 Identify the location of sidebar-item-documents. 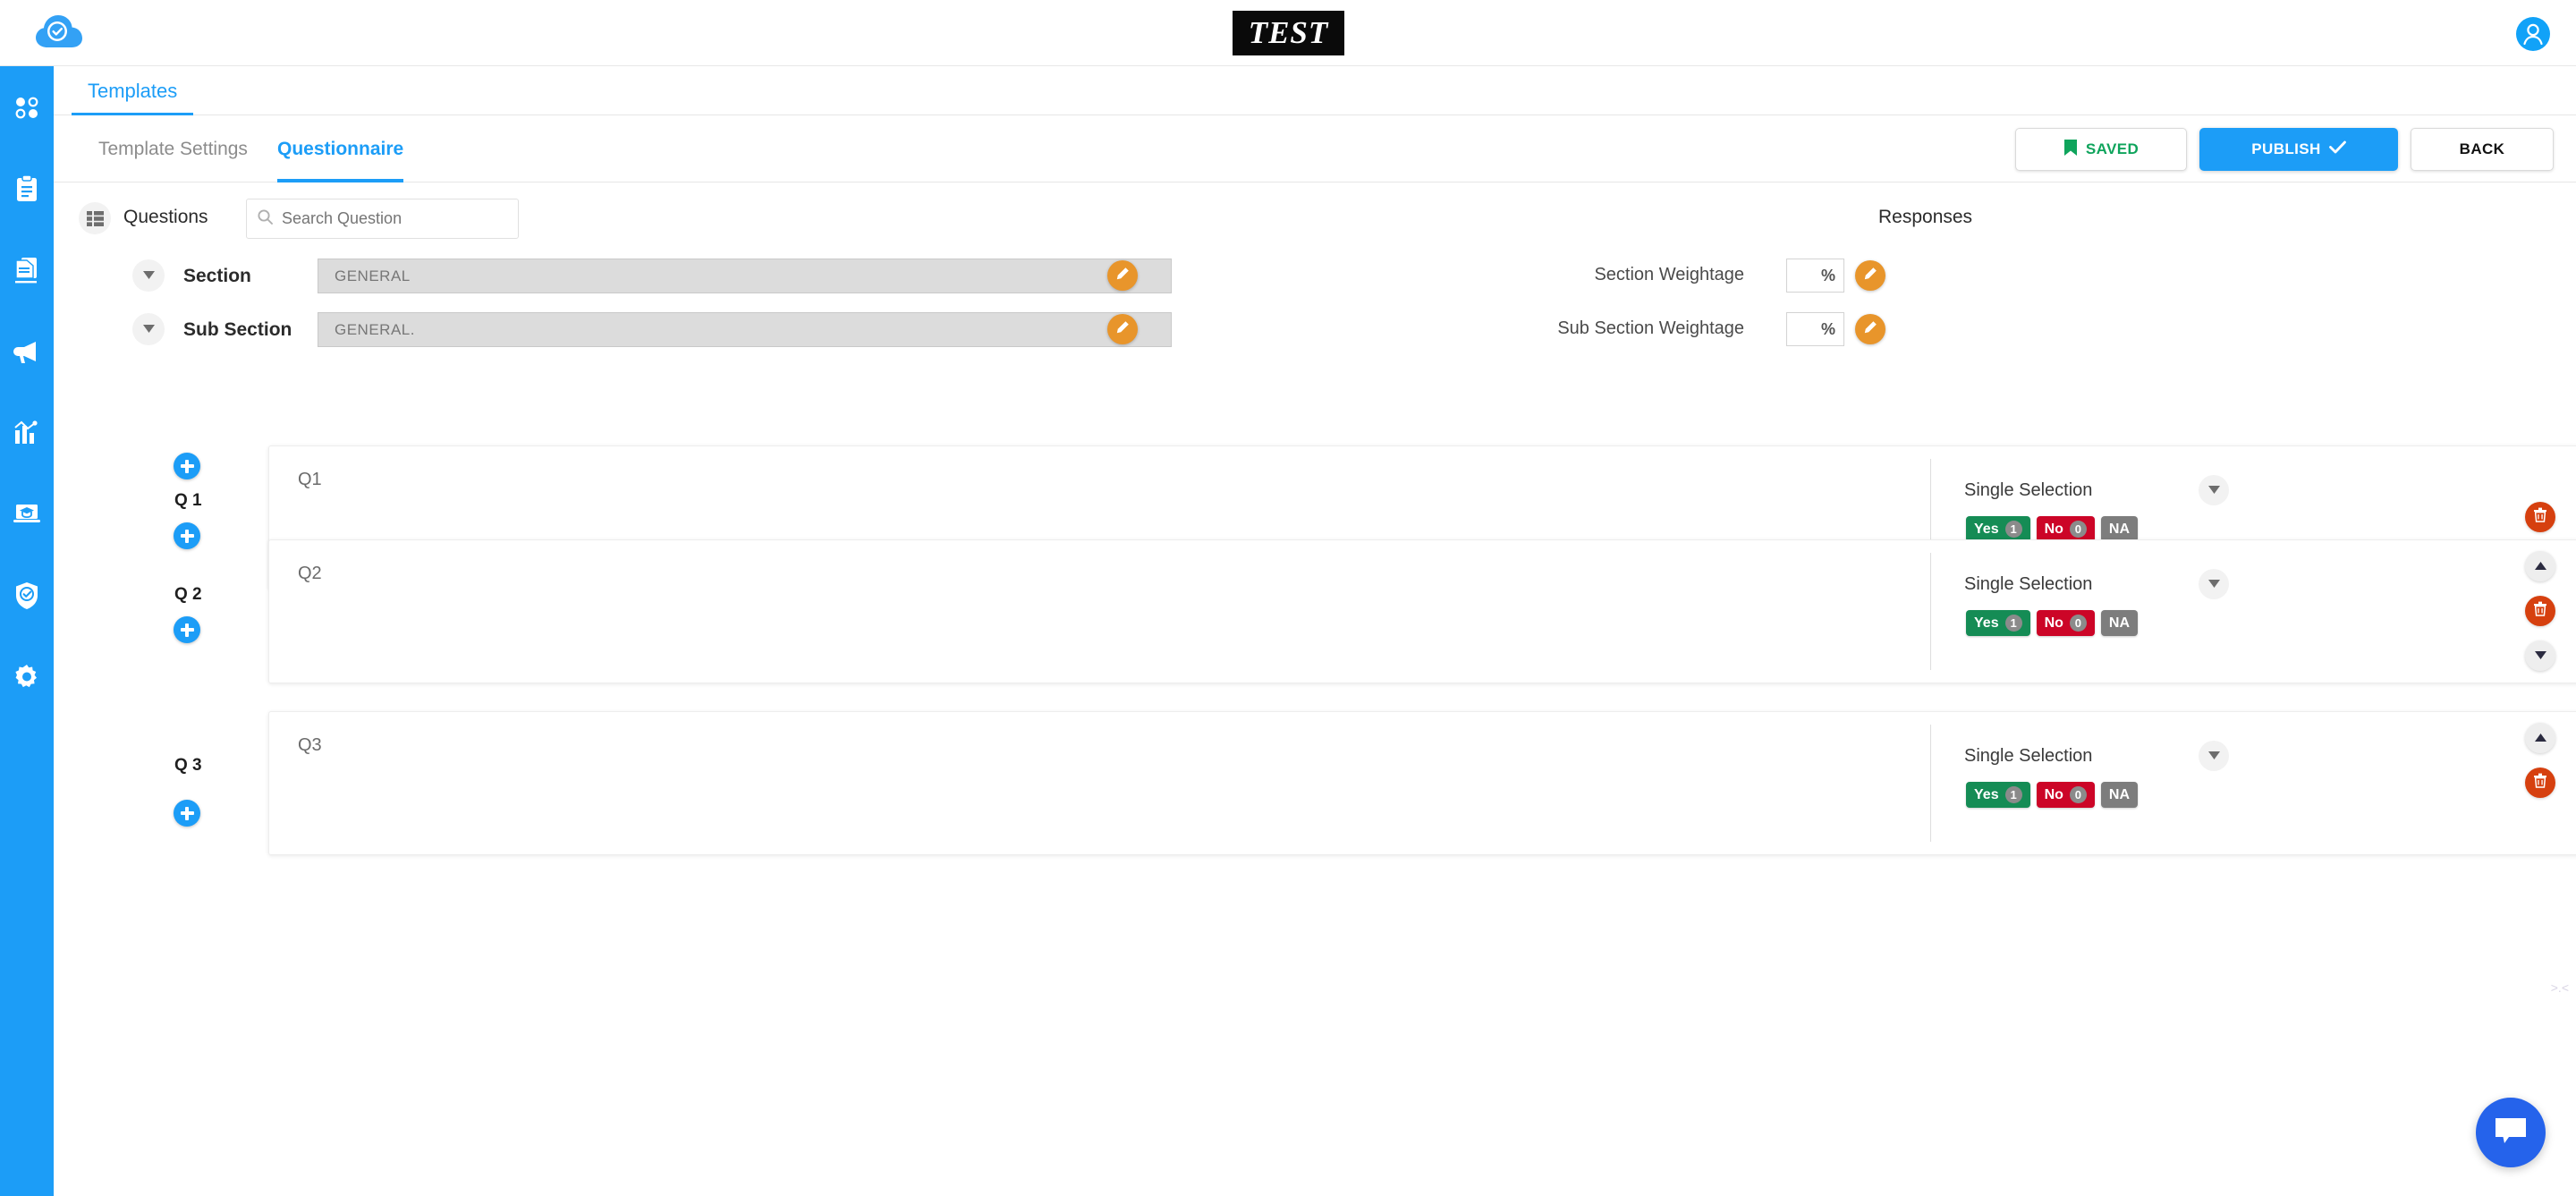
(27, 269).